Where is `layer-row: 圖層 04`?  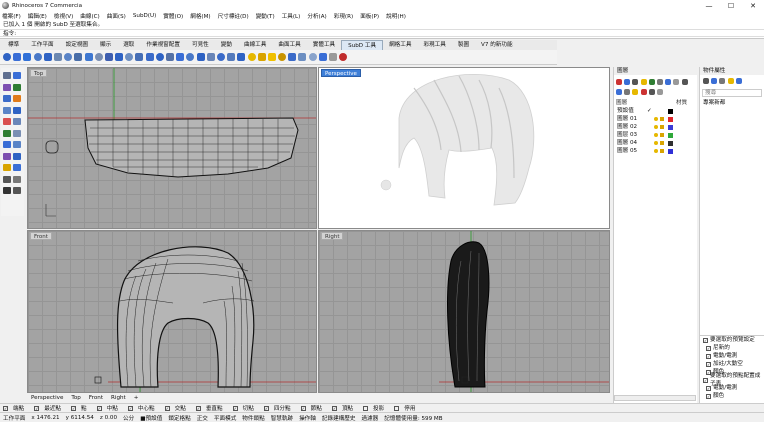
layer-row: 圖層 04 is located at coordinates (655, 143).